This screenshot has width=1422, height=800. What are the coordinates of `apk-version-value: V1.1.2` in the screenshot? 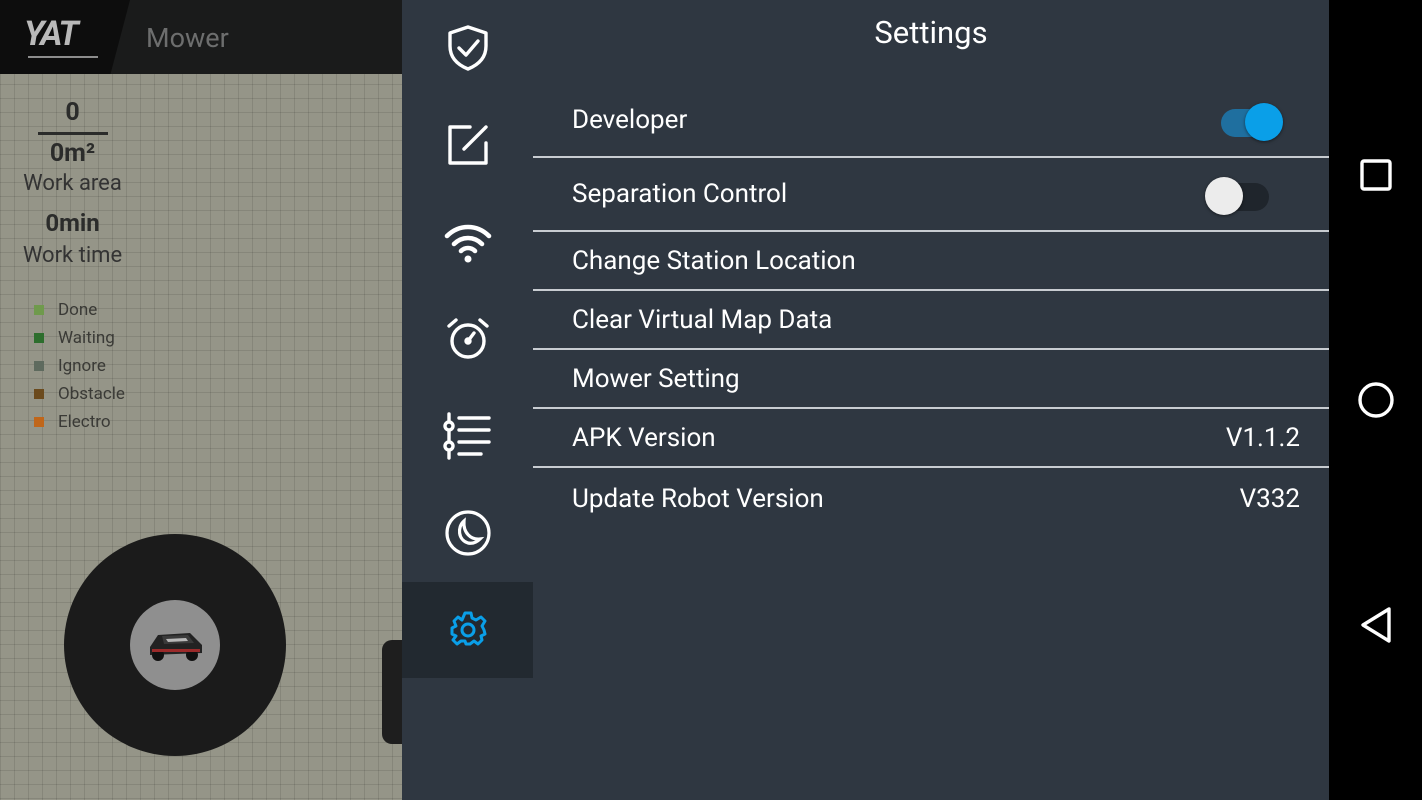 It's located at (1262, 437).